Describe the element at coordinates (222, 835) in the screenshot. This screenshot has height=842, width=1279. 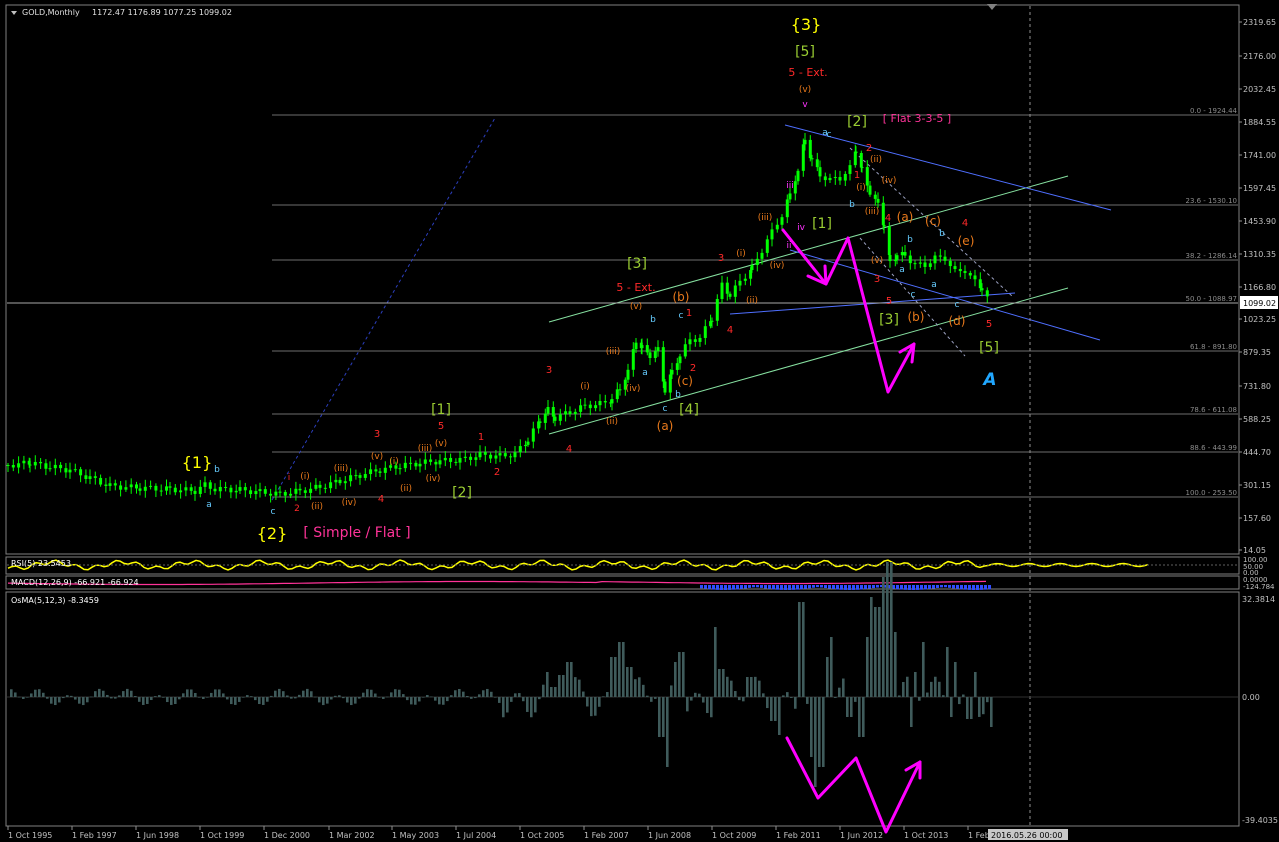
I see `time-tick-label: 1 Oct 1999` at that location.